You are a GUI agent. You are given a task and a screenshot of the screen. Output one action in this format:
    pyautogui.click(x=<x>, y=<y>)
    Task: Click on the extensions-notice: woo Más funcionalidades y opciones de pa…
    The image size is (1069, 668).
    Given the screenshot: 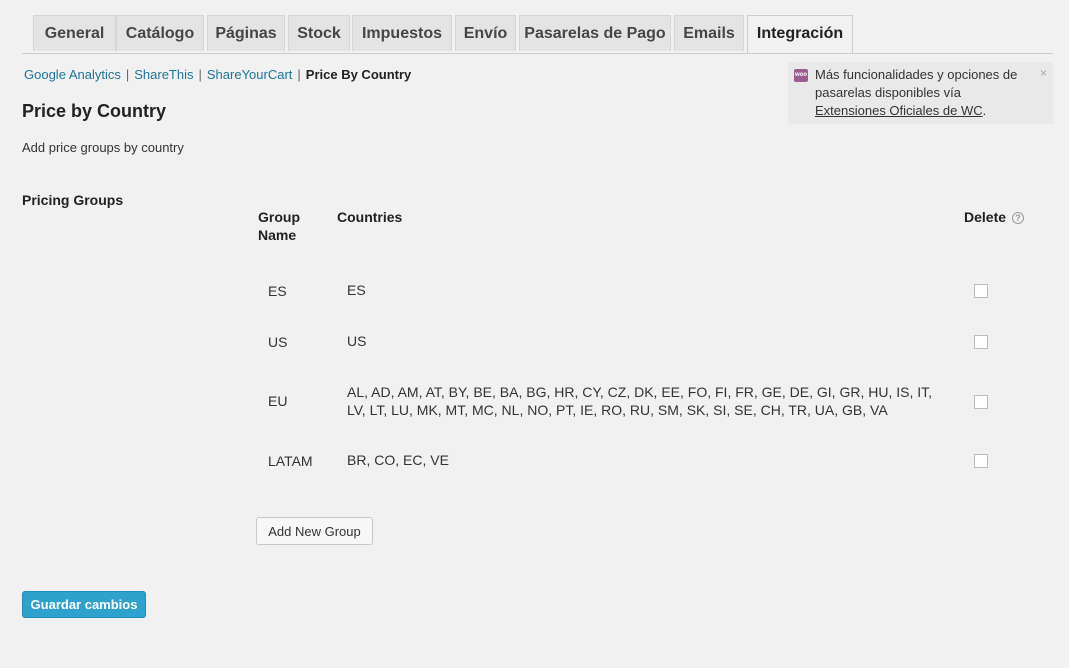 What is the action you would take?
    pyautogui.click(x=920, y=93)
    